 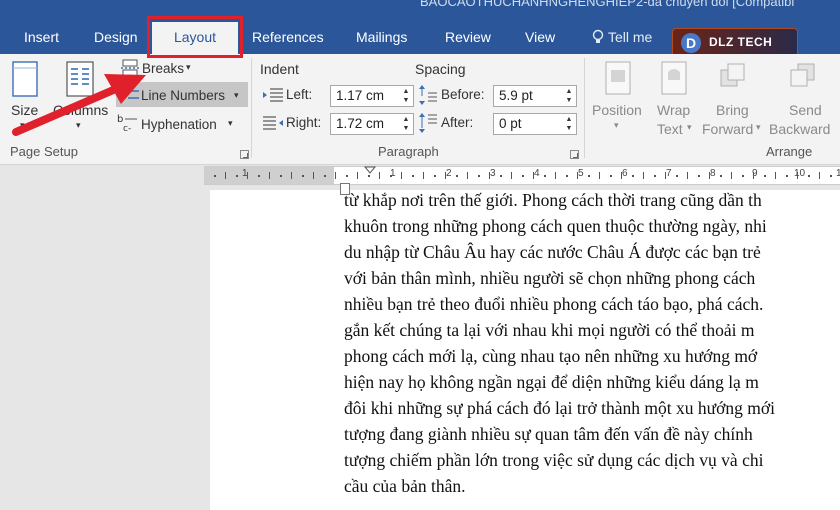 What do you see at coordinates (457, 122) in the screenshot?
I see `spacing-after-label: After:` at bounding box center [457, 122].